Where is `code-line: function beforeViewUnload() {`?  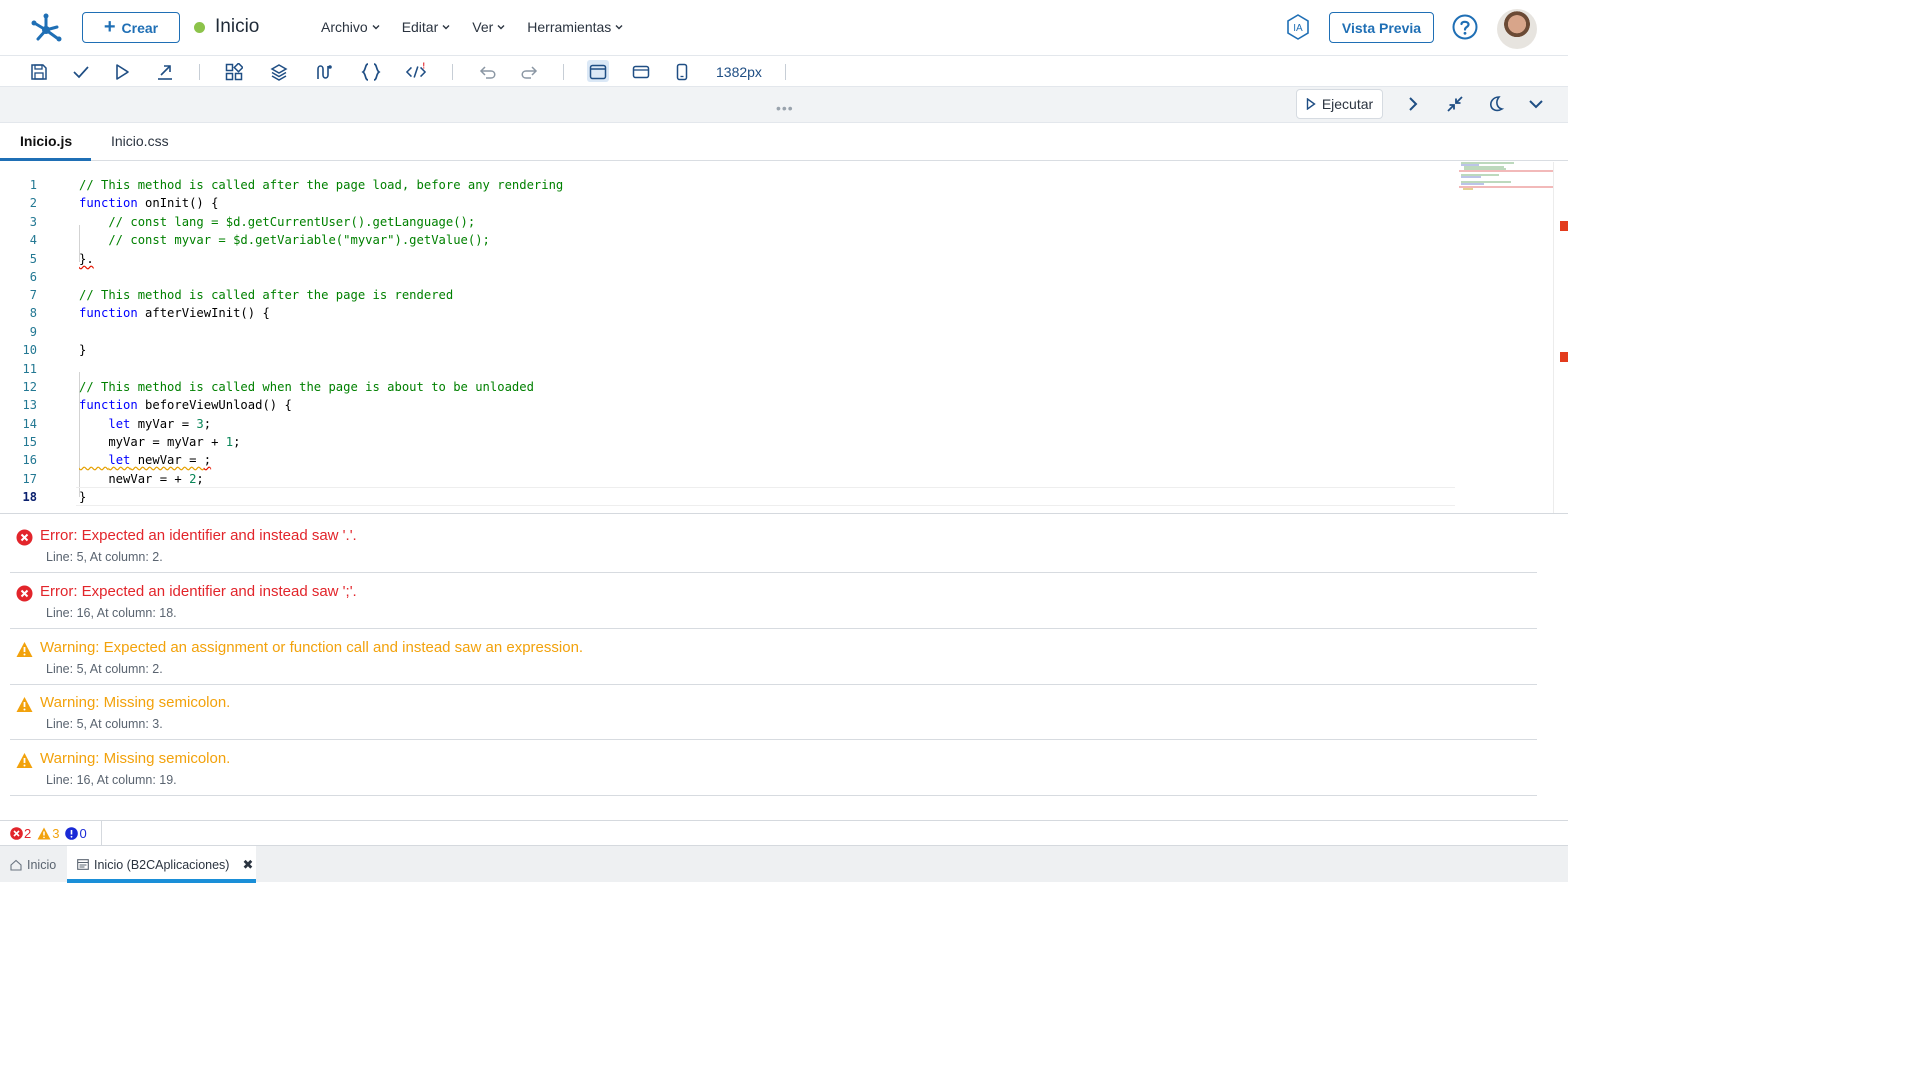 code-line: function beforeViewUnload() { is located at coordinates (185, 405).